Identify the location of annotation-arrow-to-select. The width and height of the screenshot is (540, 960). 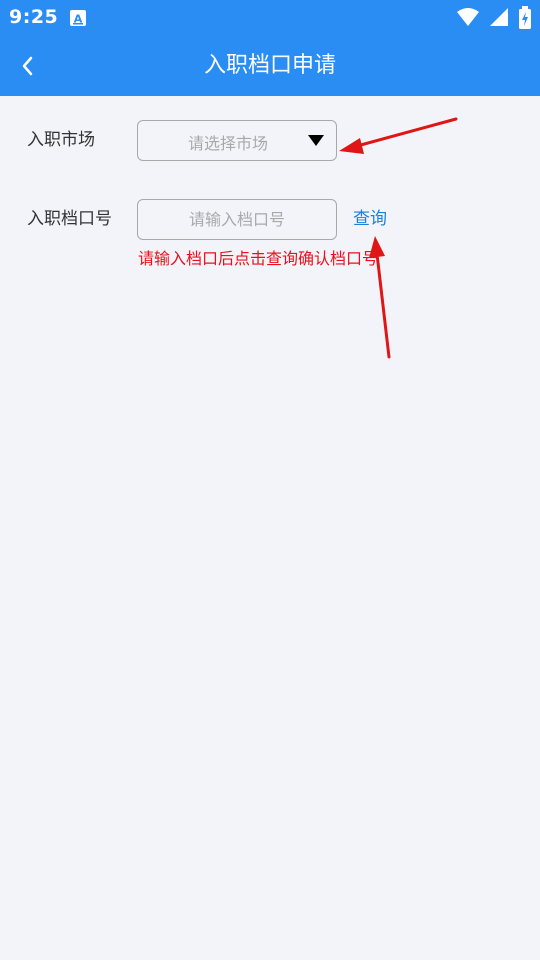
(398, 135).